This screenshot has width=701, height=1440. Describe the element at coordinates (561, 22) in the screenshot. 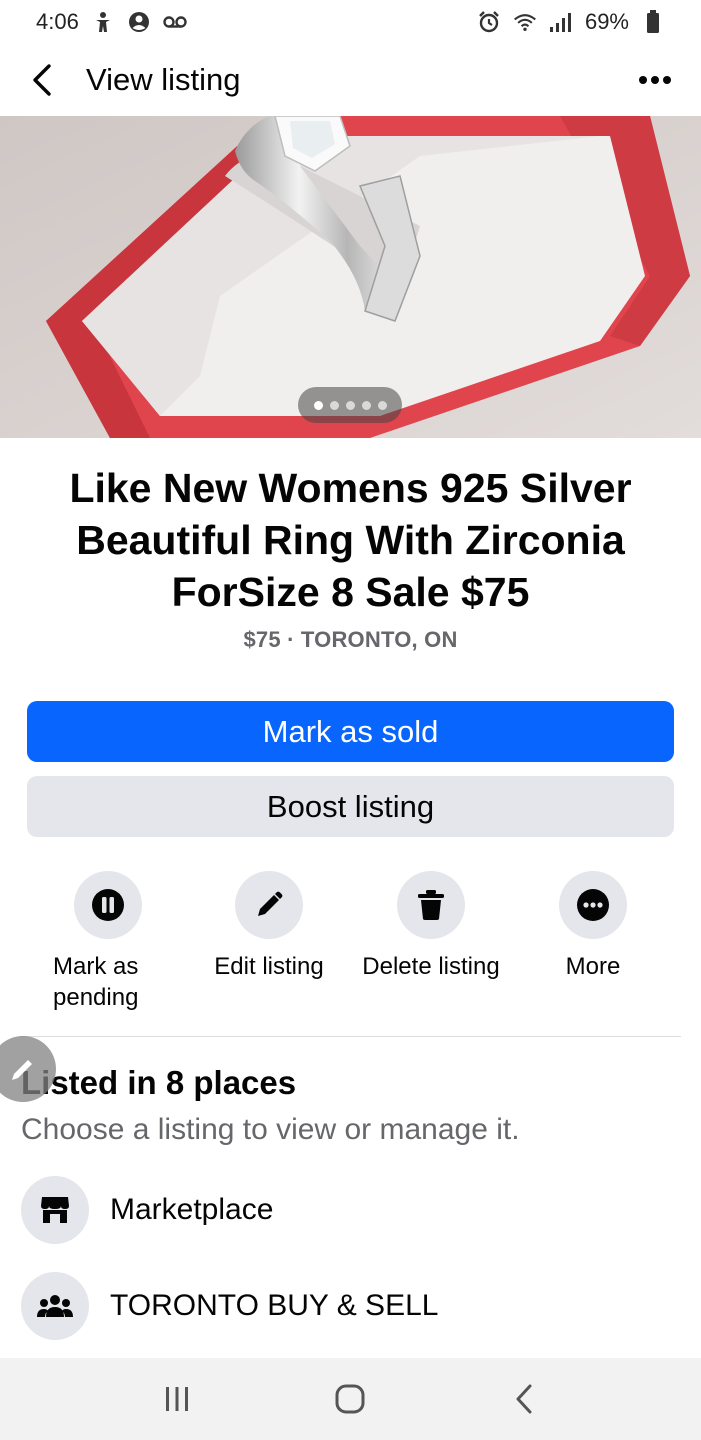

I see `signal-icon` at that location.